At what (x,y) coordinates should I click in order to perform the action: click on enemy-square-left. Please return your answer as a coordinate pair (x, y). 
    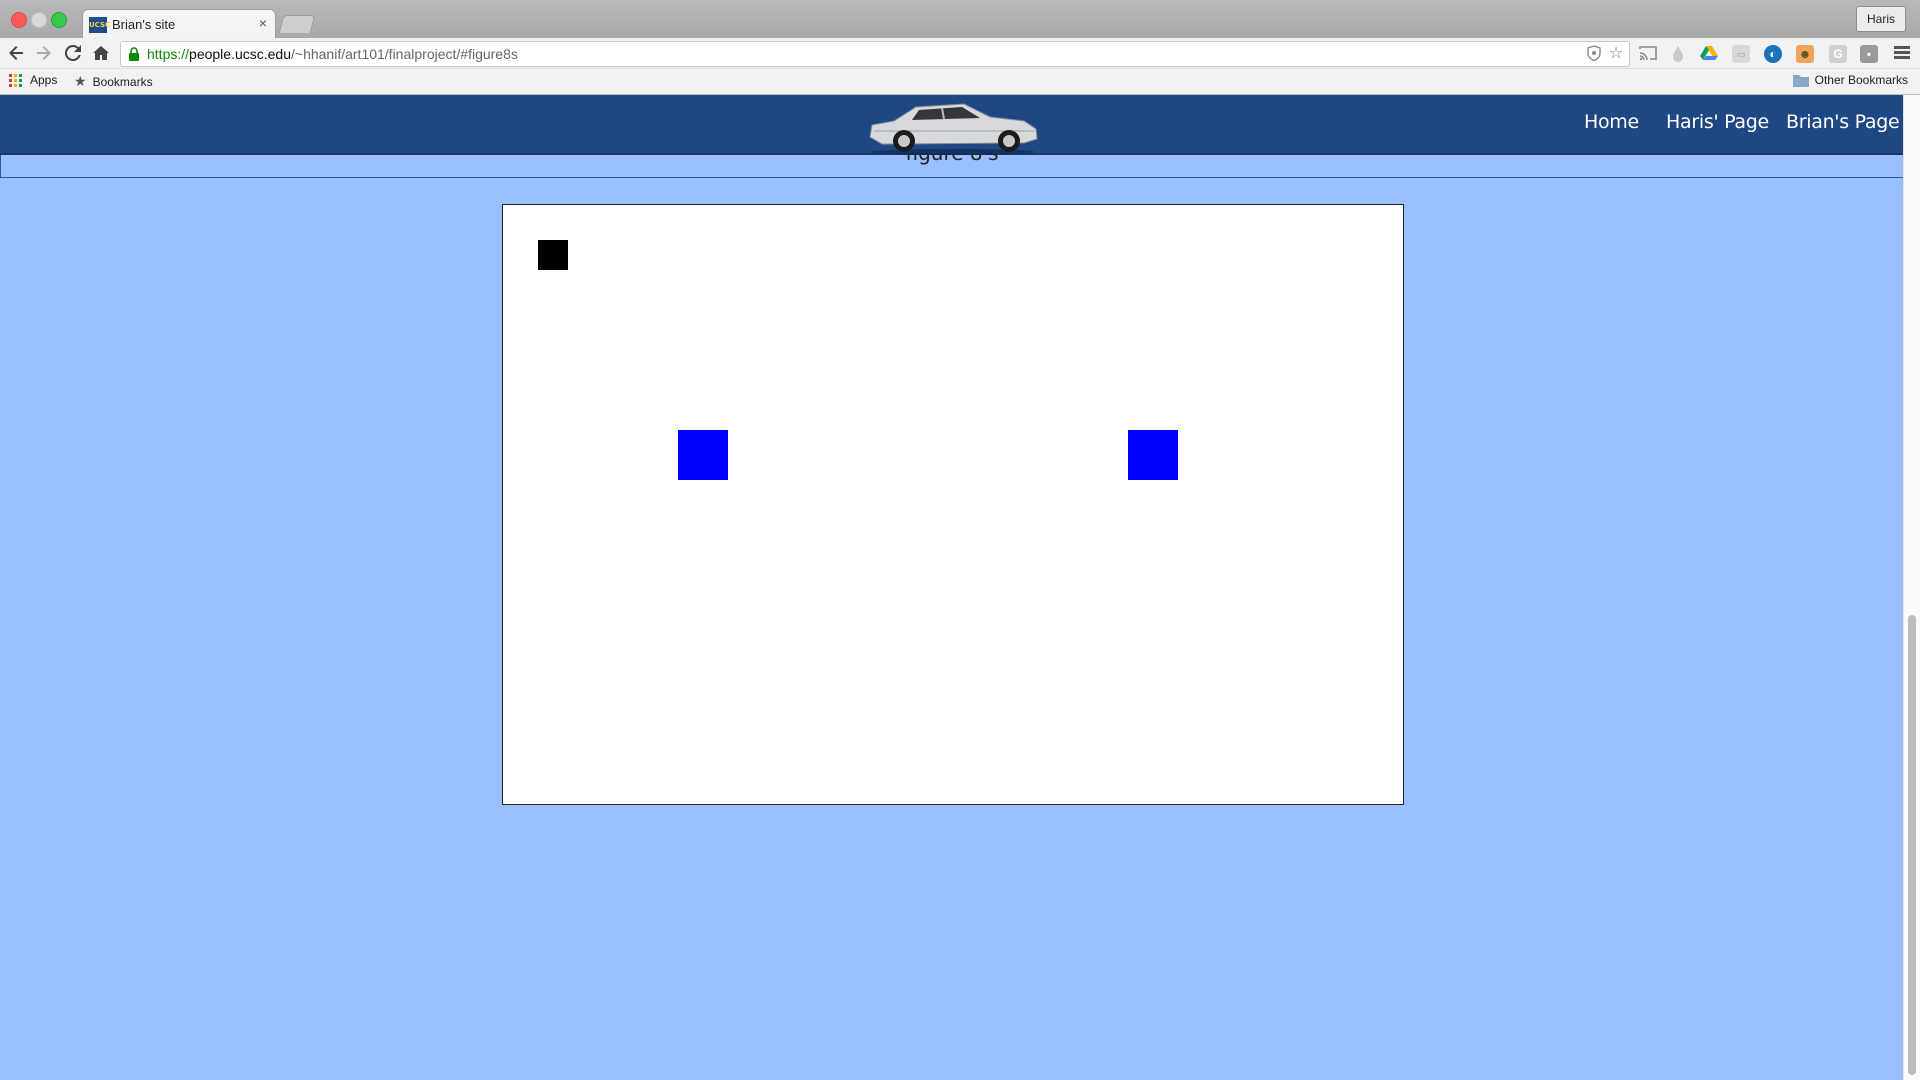
    Looking at the image, I should click on (703, 455).